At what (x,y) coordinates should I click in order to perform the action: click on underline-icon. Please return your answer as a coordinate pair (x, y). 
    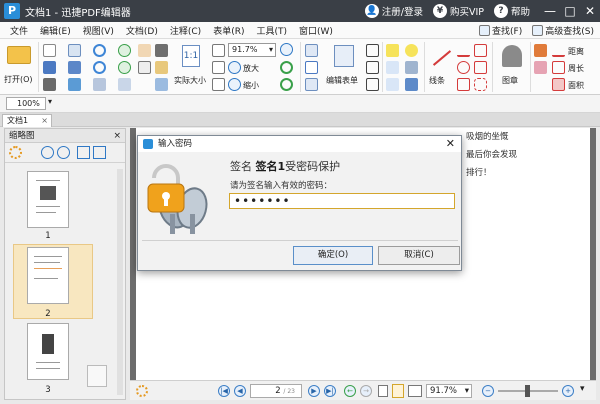
    Looking at the image, I should click on (392, 67).